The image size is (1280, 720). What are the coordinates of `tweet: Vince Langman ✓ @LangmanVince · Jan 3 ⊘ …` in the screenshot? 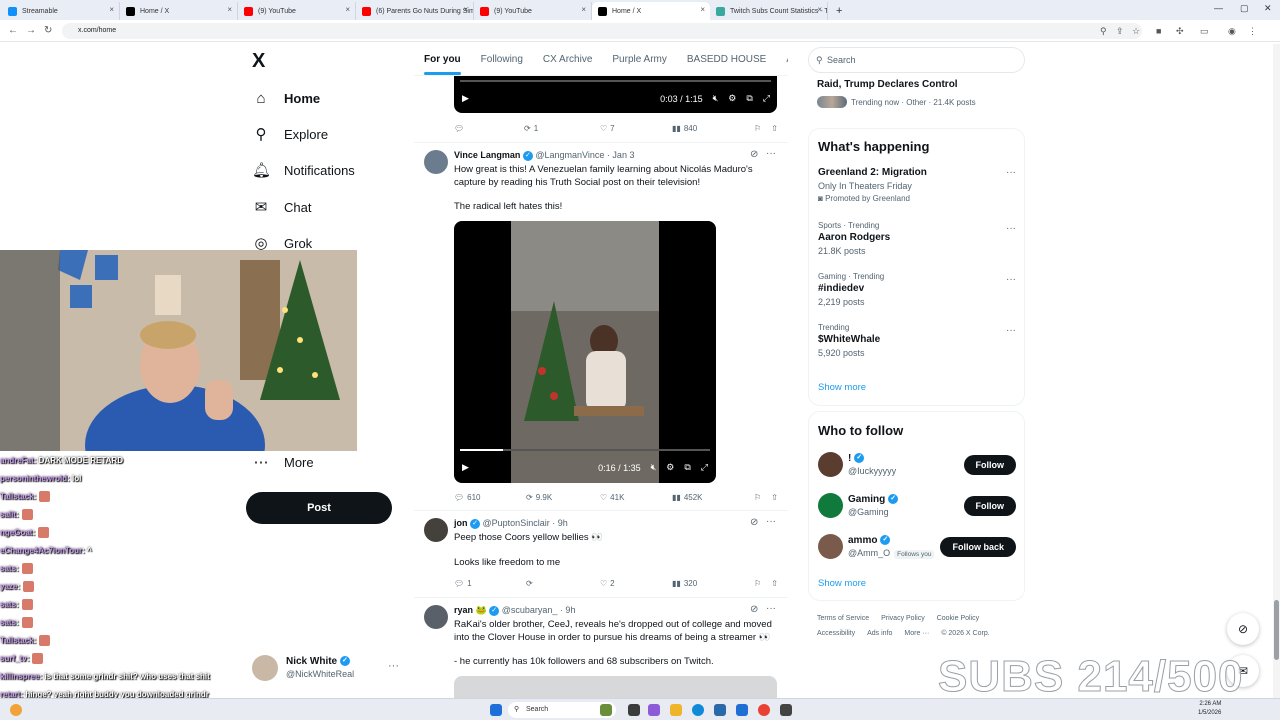 It's located at (601, 326).